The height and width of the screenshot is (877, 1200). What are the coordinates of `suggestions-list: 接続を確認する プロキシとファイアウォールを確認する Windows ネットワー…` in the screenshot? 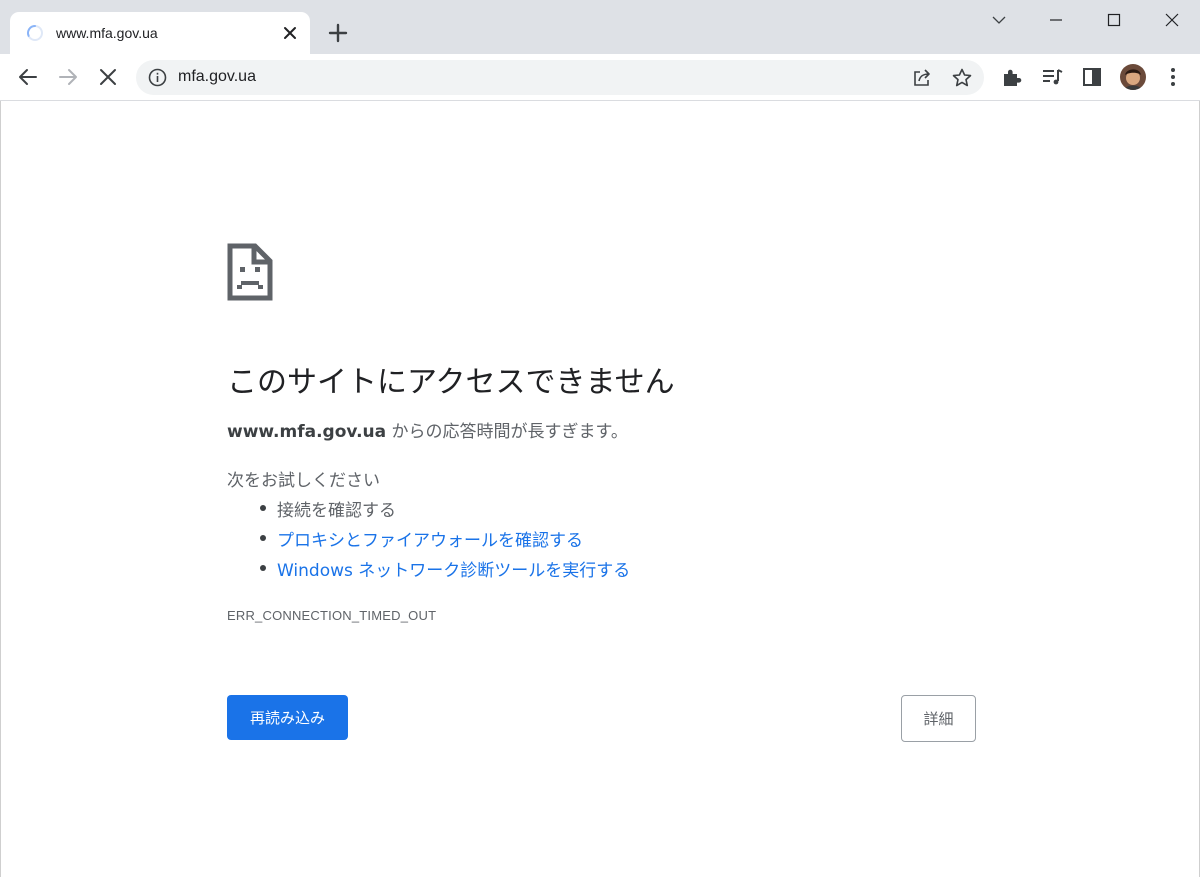 It's located at (444, 541).